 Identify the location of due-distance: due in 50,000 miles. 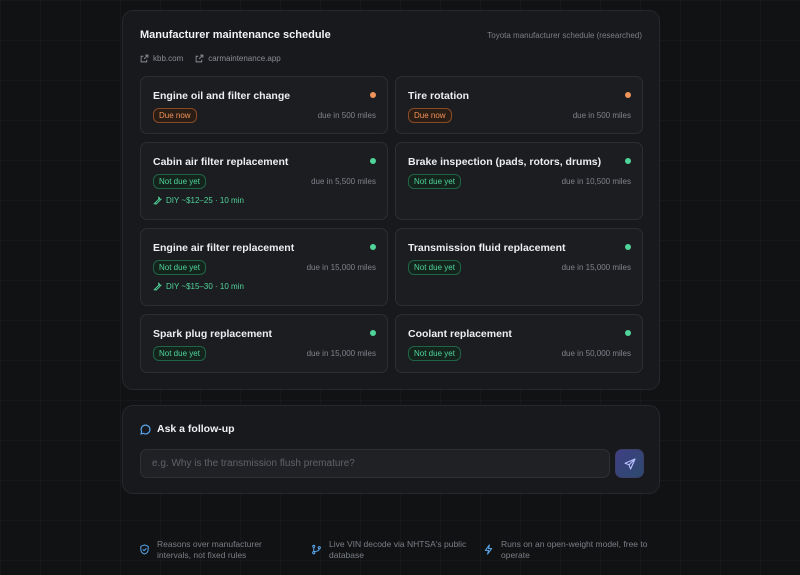
(596, 353).